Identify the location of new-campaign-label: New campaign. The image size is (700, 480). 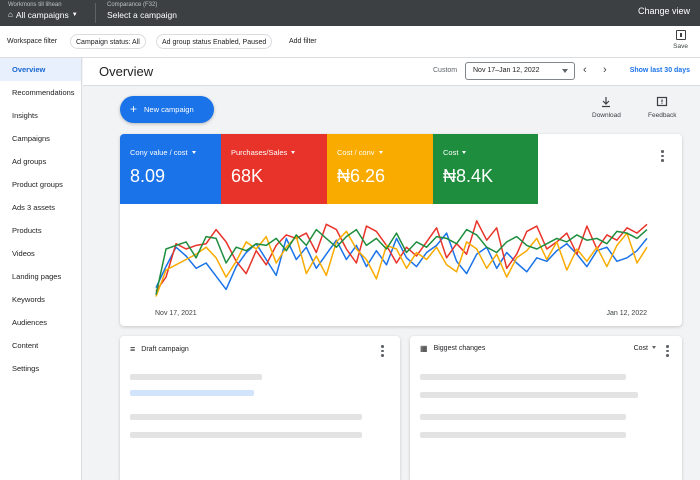
(169, 109).